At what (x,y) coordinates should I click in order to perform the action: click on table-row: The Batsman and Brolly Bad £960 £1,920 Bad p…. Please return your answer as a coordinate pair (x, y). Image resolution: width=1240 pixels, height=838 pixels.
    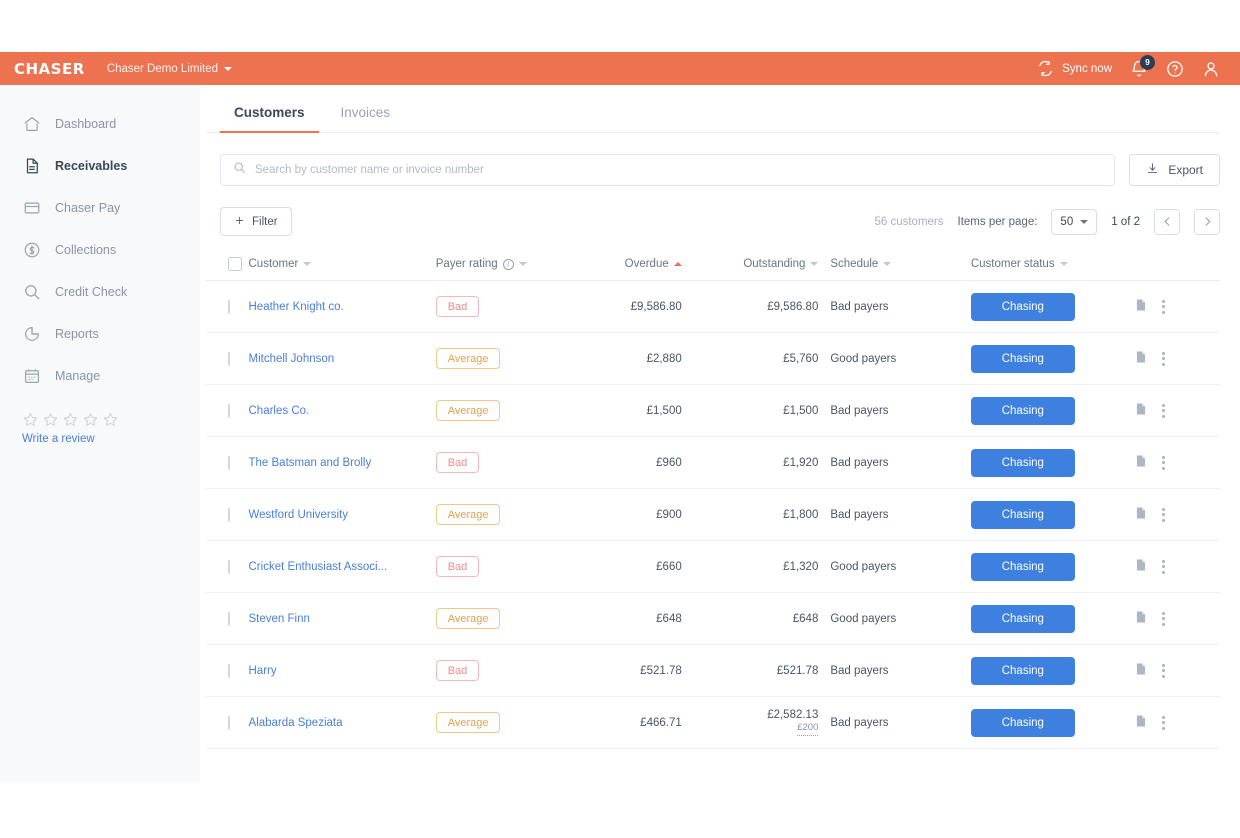
    Looking at the image, I should click on (713, 462).